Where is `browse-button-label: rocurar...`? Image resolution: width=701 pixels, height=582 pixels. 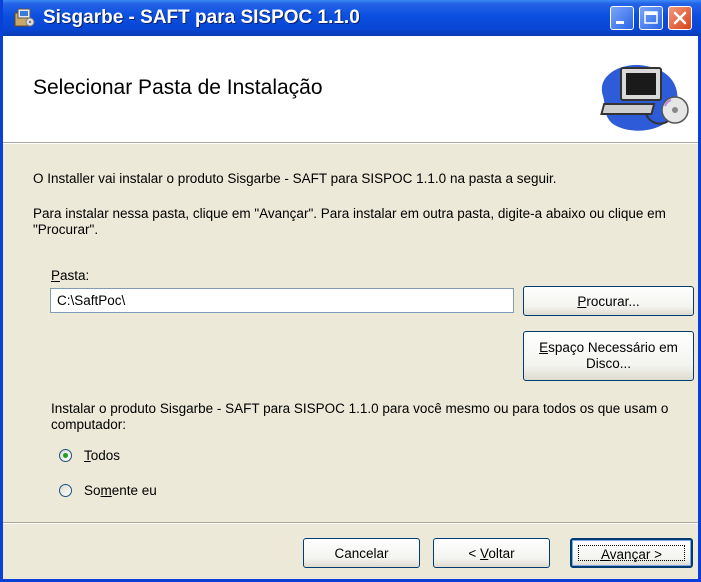
browse-button-label: rocurar... is located at coordinates (613, 301).